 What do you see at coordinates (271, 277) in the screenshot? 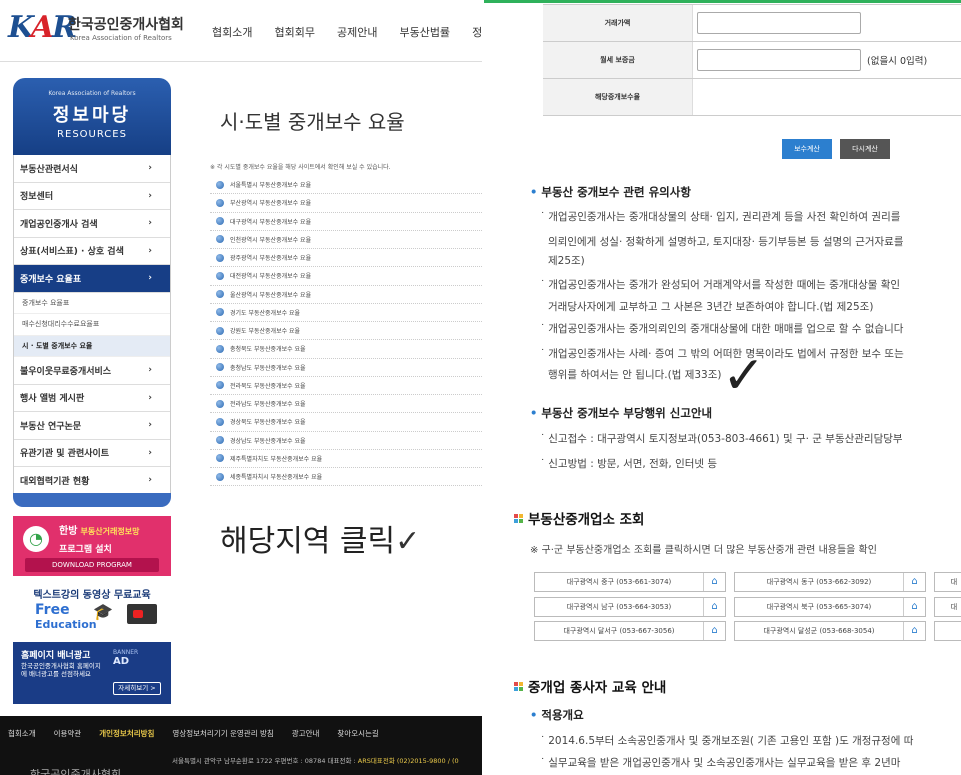
I see `region-label: 대전광역시 부동산중개보수 요율` at bounding box center [271, 277].